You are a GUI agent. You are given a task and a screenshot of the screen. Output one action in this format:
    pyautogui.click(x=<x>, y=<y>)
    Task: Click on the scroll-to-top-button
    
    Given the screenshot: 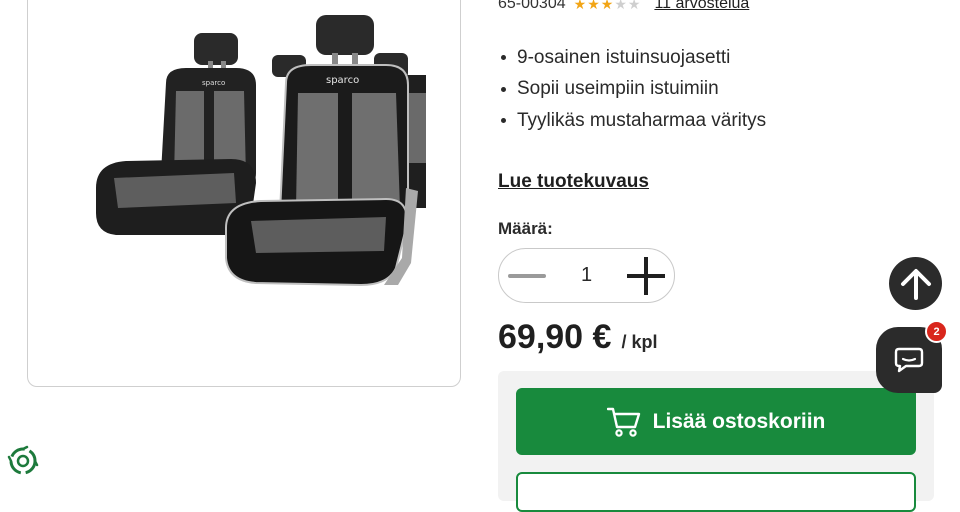 What is the action you would take?
    pyautogui.click(x=915, y=283)
    